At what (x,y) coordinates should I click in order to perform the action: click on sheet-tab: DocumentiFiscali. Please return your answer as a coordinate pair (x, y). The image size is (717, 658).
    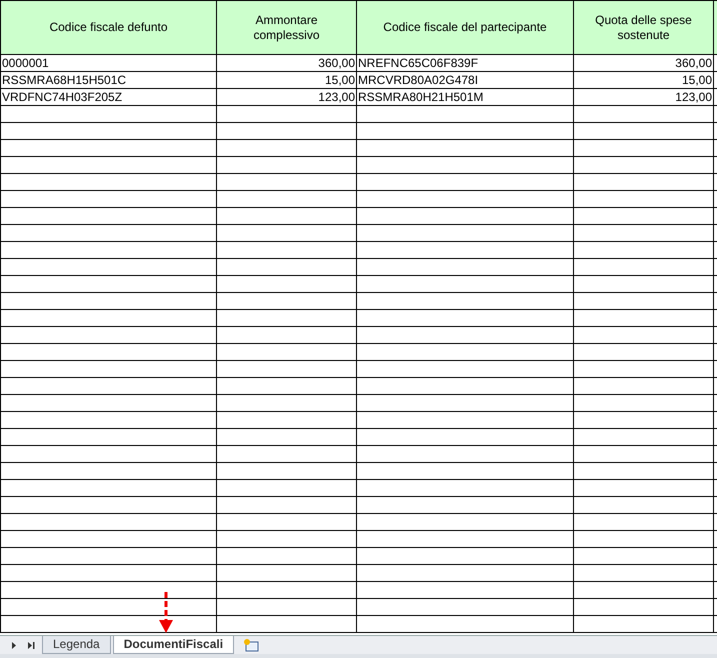
    Looking at the image, I should click on (173, 645).